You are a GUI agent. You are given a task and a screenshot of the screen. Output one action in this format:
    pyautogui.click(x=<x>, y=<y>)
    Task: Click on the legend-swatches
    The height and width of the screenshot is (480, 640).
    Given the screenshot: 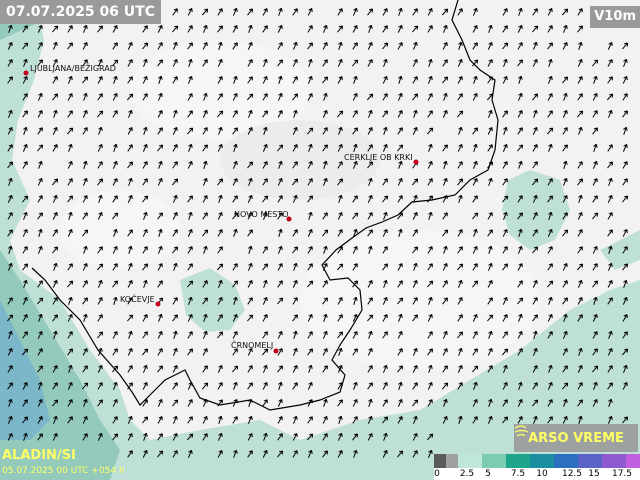 What is the action you would take?
    pyautogui.click(x=537, y=461)
    